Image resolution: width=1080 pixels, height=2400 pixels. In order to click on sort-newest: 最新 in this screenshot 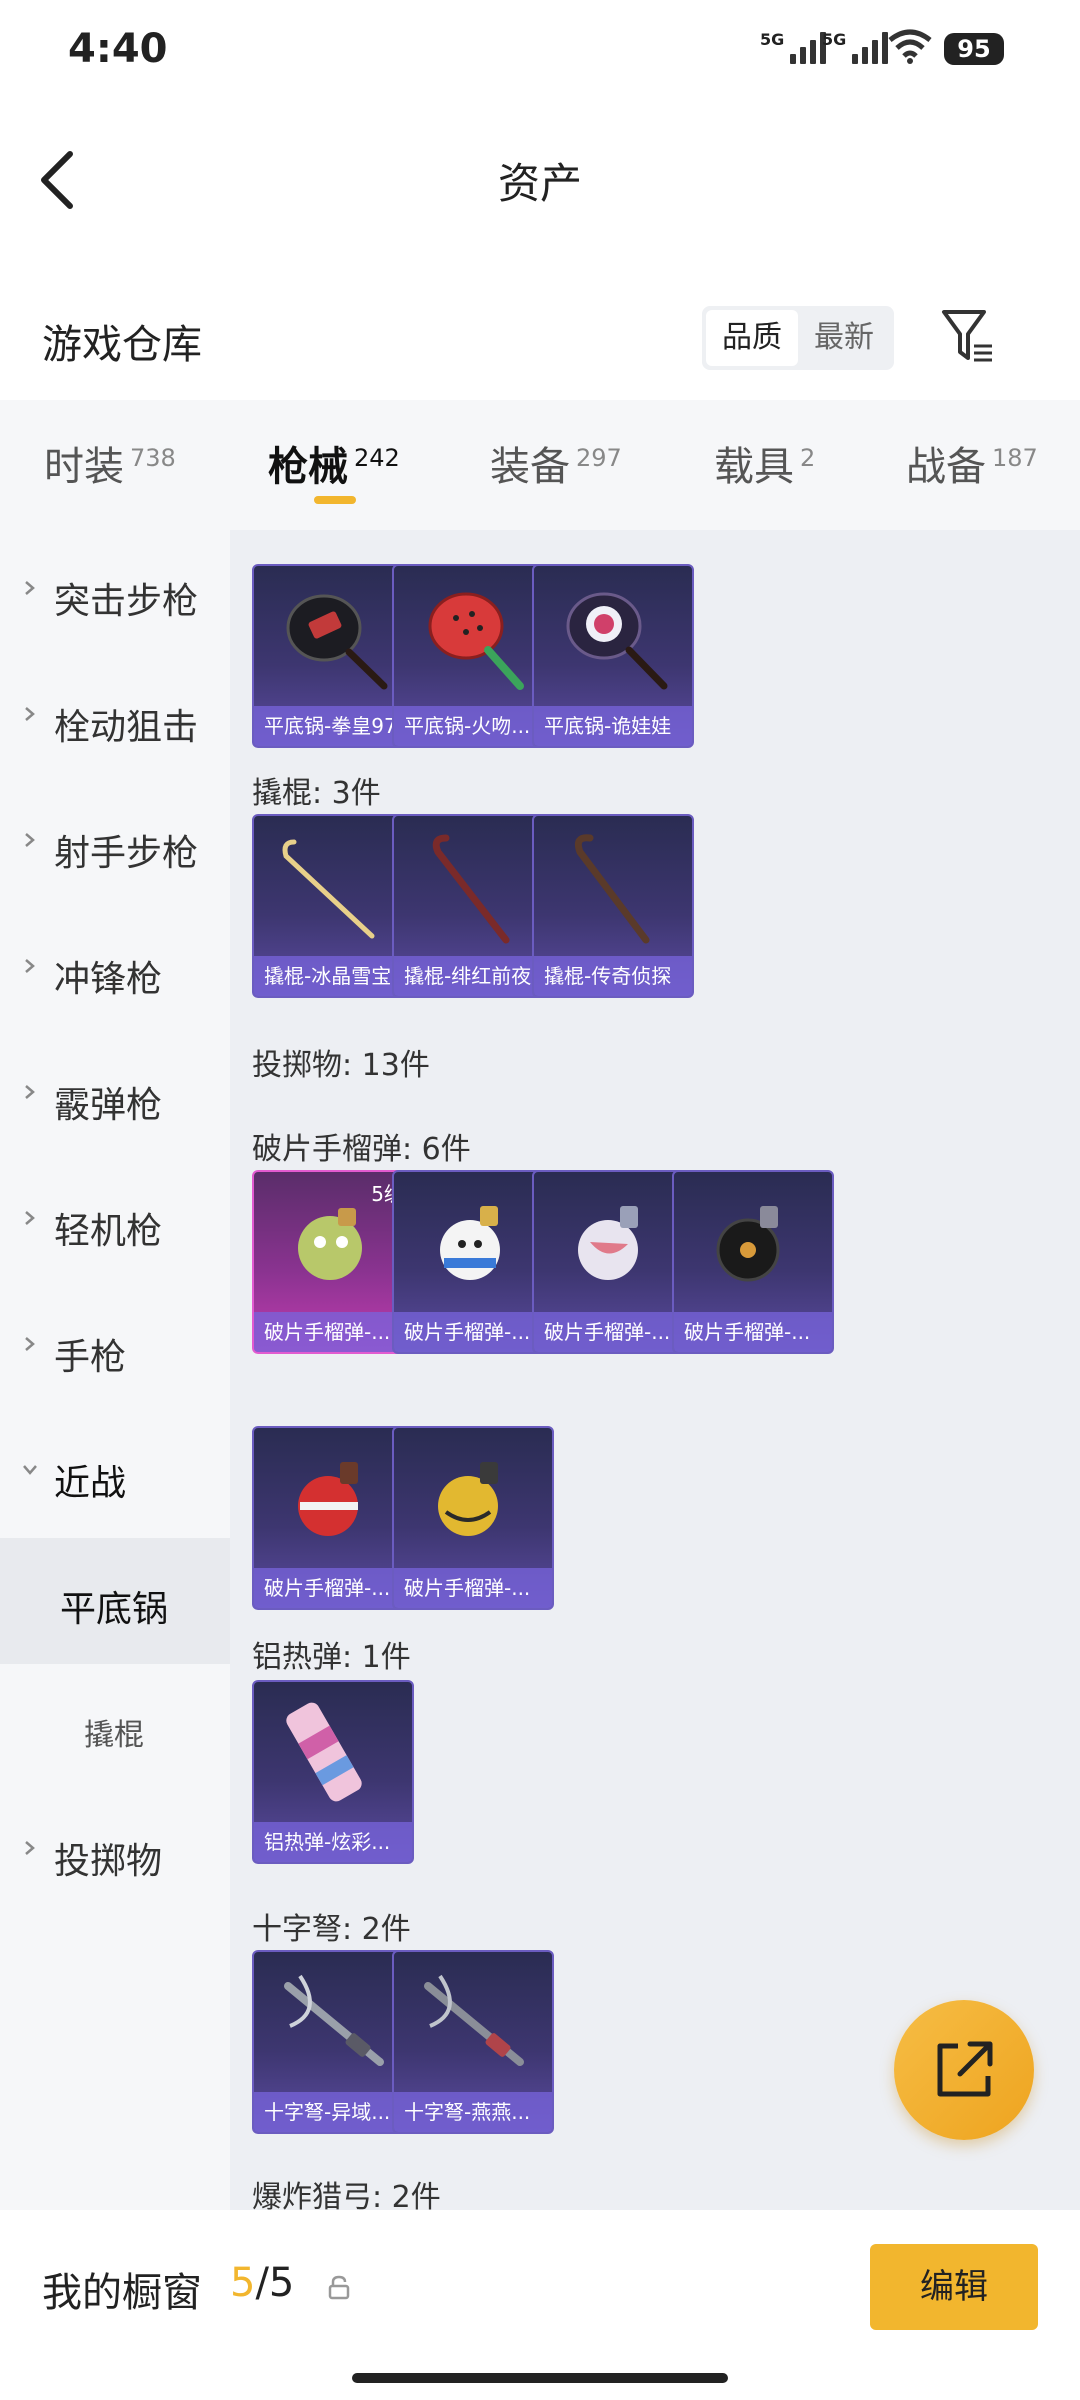, I will do `click(844, 338)`.